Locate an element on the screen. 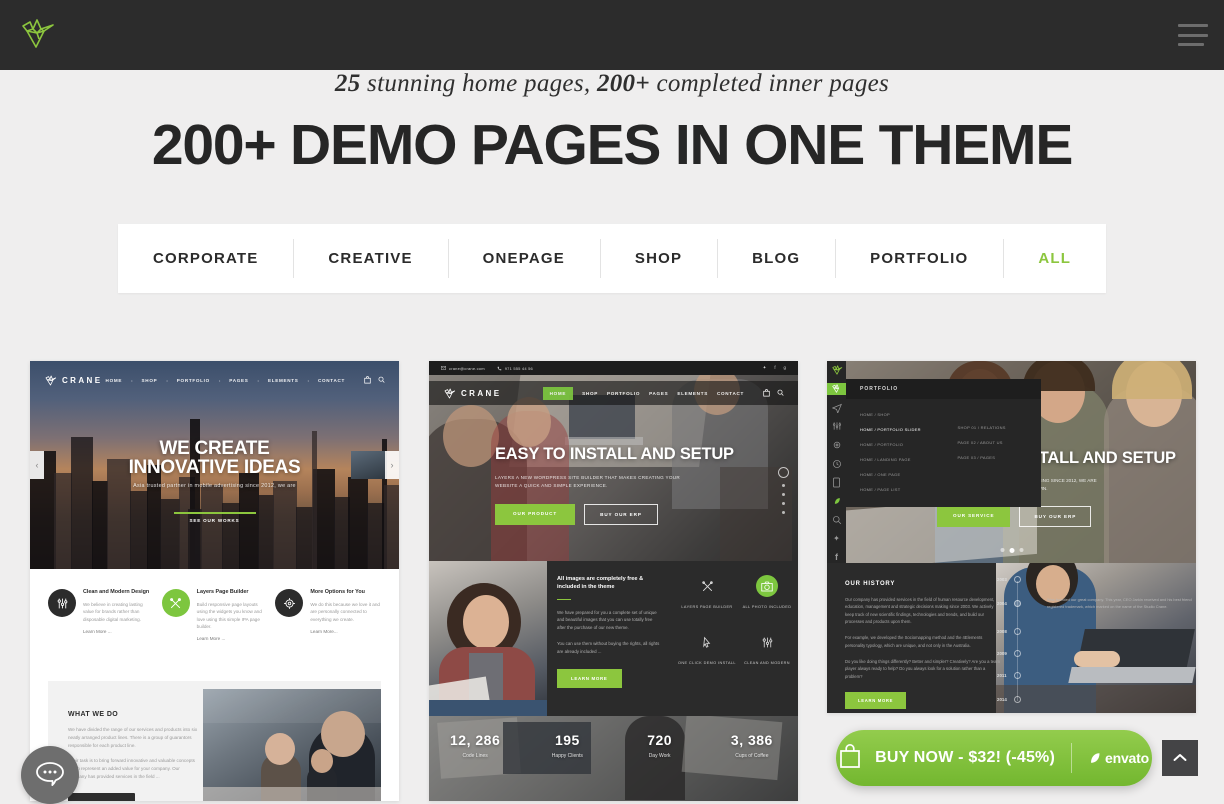 The image size is (1224, 804). timeline-dot-active is located at coordinates (1017, 603).